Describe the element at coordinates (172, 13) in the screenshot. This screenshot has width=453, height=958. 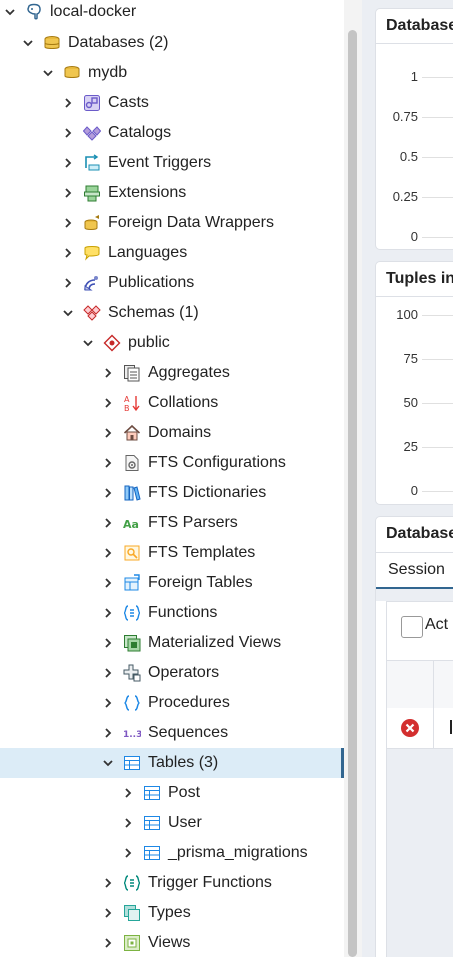
I see `tree-item-local-docker: local-docker` at that location.